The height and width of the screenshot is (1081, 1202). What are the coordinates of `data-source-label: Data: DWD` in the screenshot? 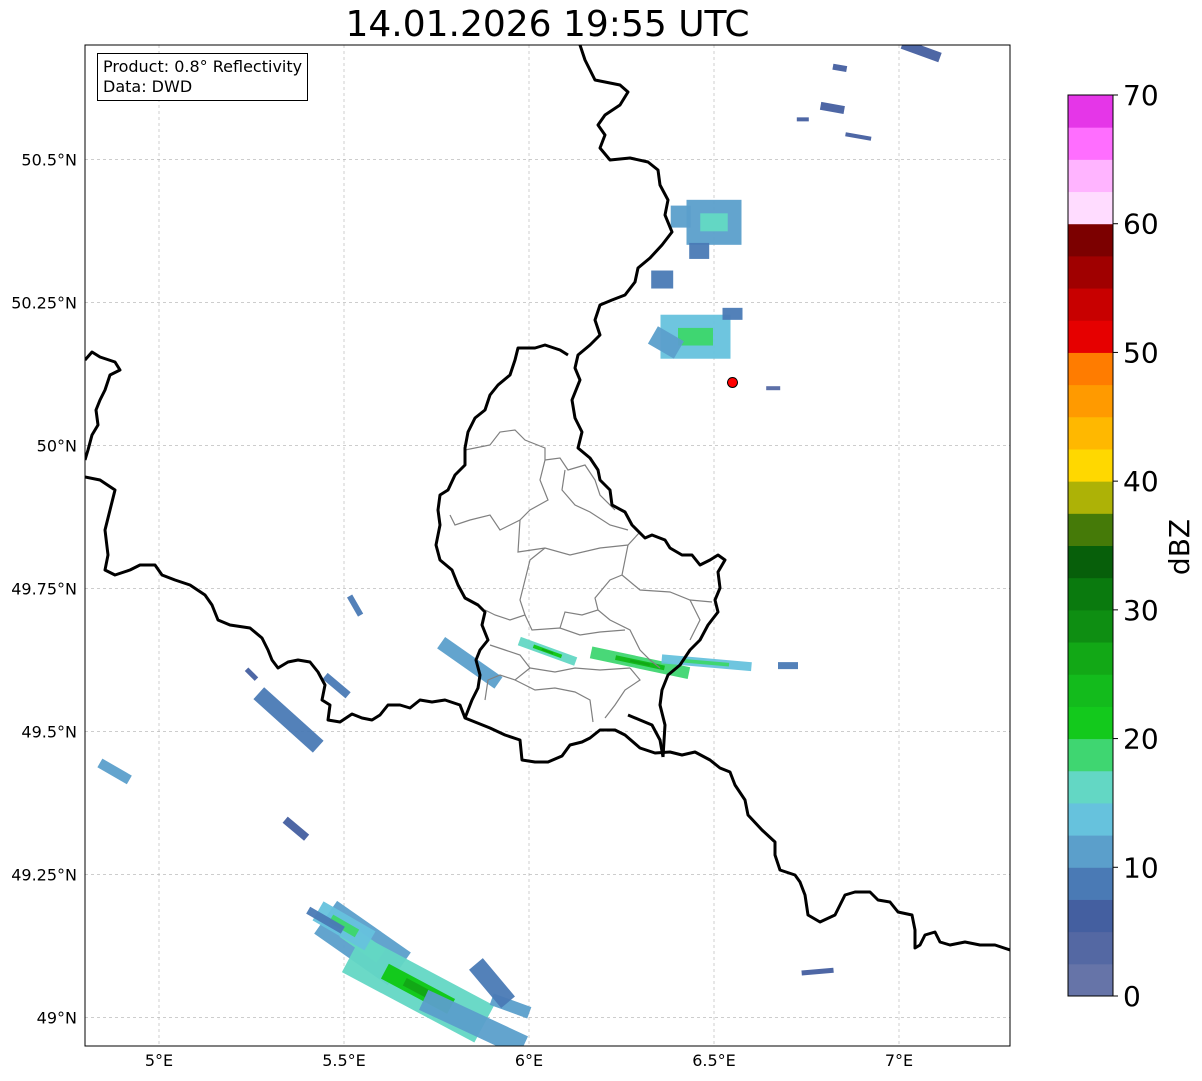 It's located at (148, 86).